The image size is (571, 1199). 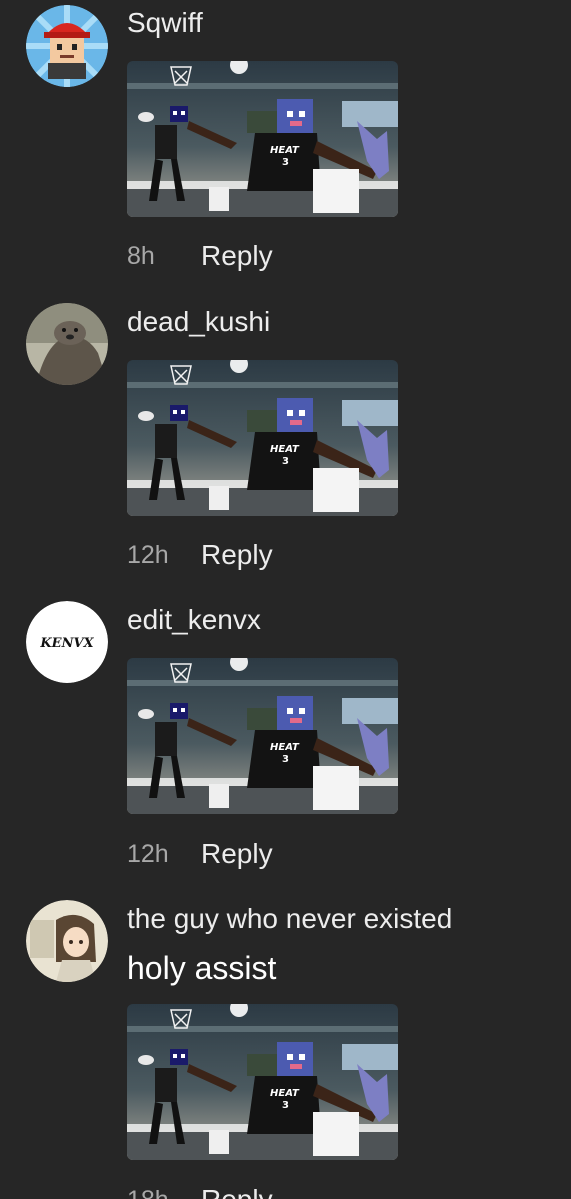 What do you see at coordinates (200, 256) in the screenshot?
I see `comment-meta: 8h Reply` at bounding box center [200, 256].